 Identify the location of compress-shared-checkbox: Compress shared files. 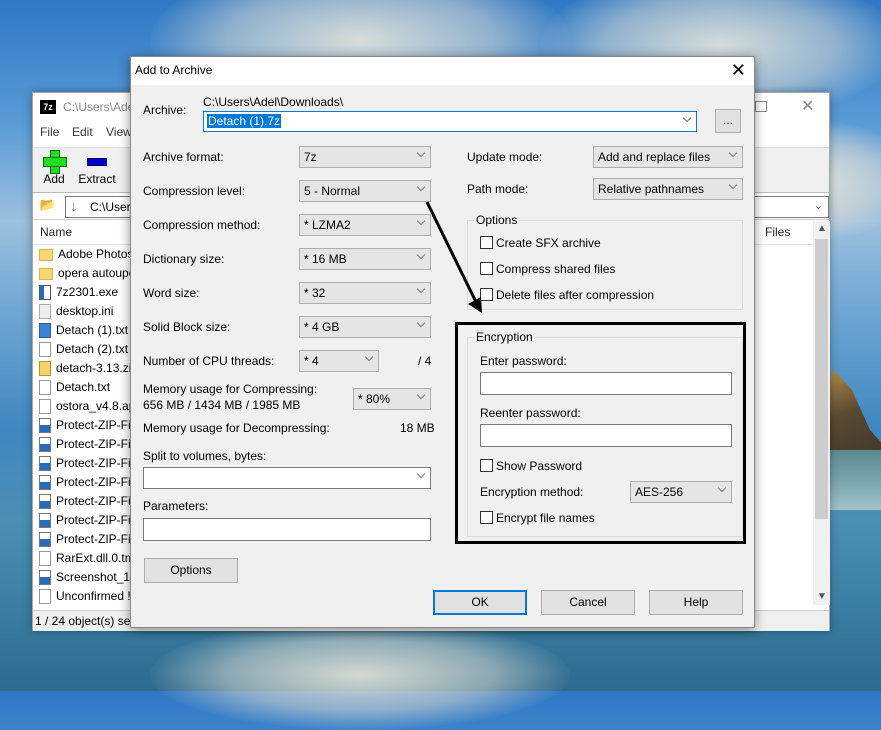
(547, 269).